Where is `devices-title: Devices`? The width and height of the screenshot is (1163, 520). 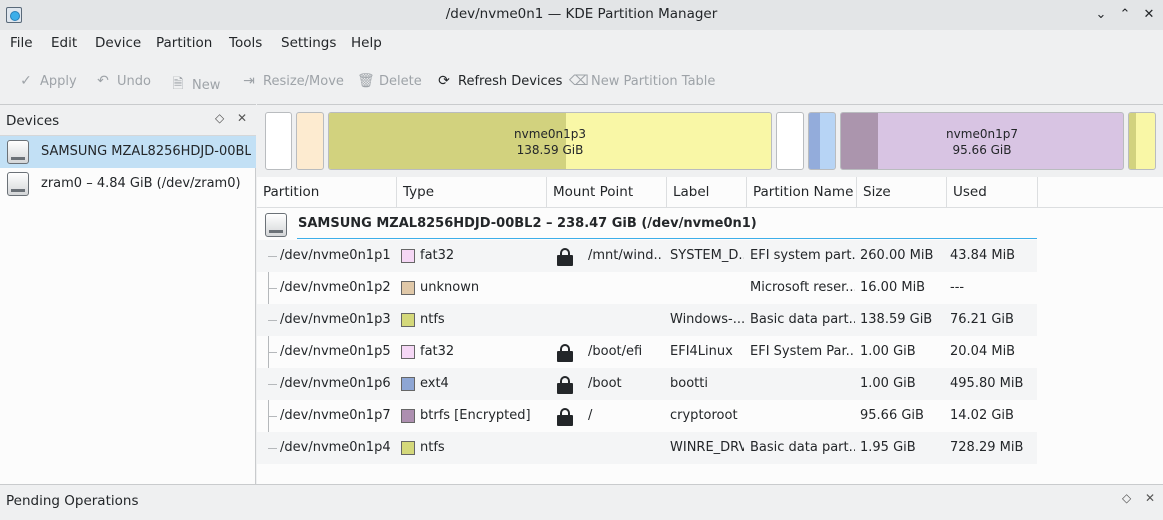
devices-title: Devices is located at coordinates (33, 121).